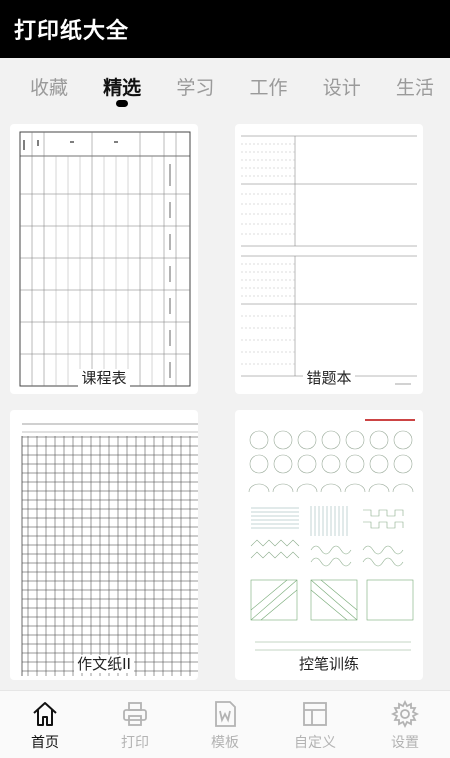  I want to click on tab-label: 收藏, so click(48, 88).